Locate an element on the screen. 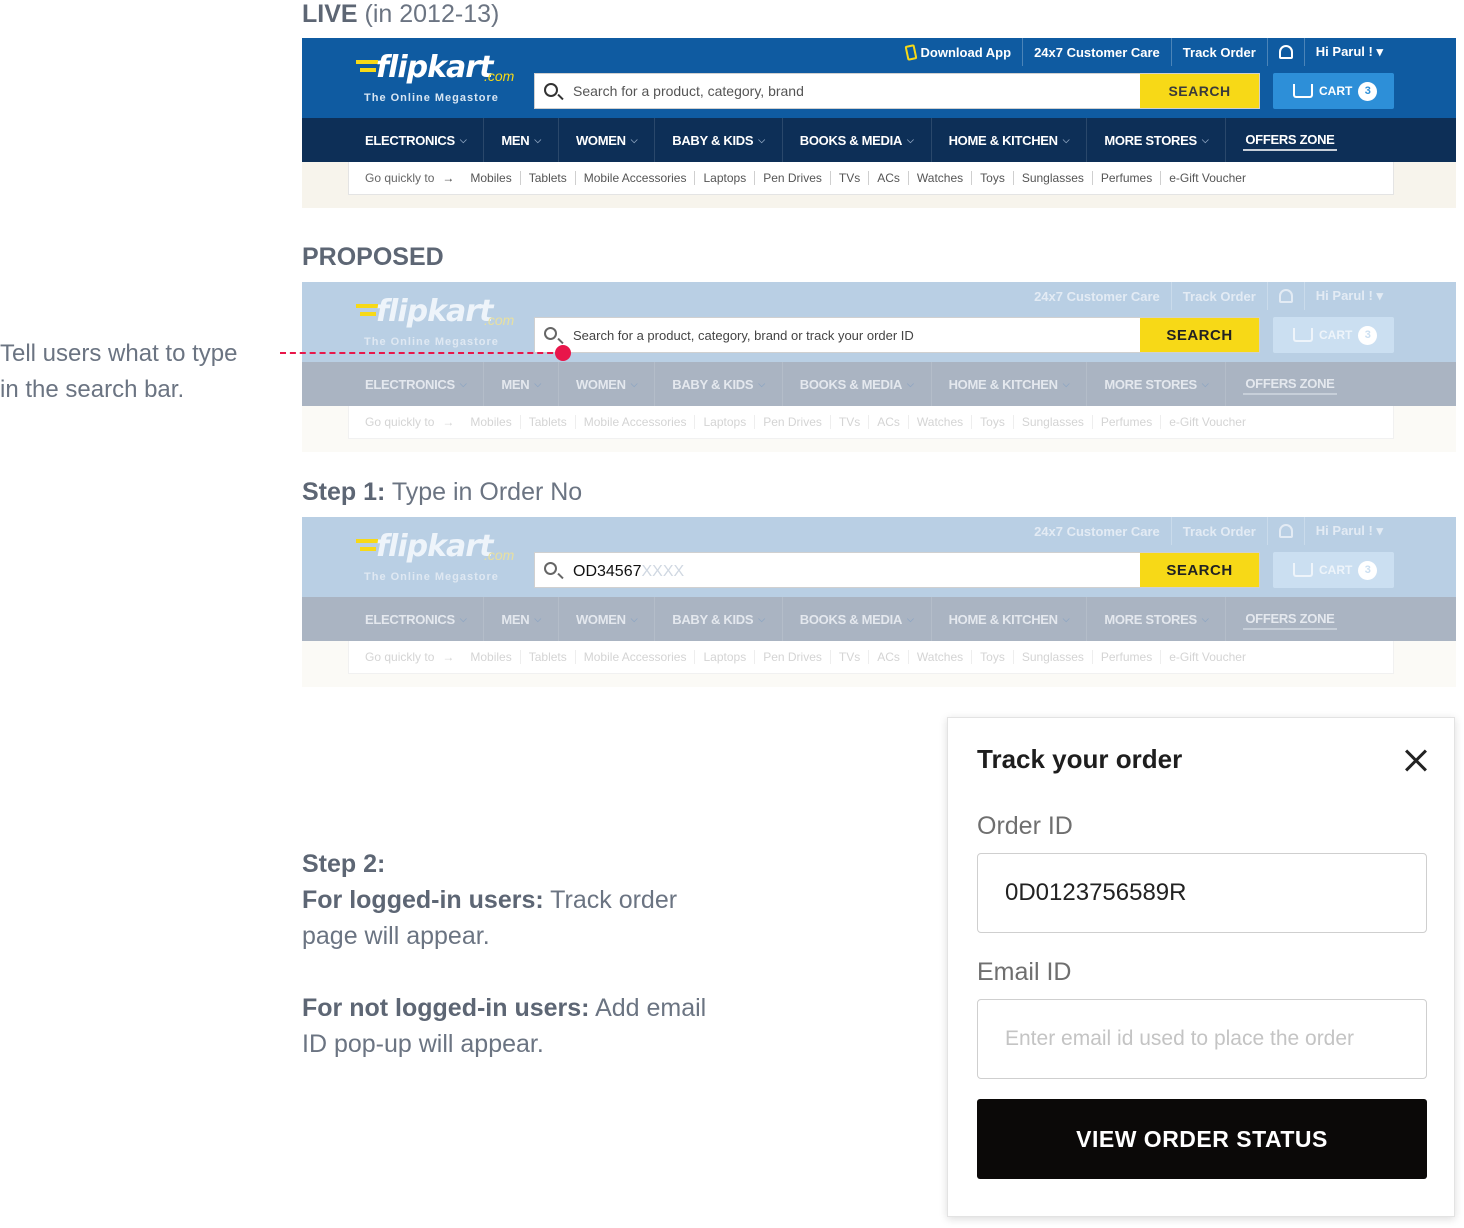 This screenshot has width=1464, height=1228. search-bar: OD34567XXXX SEARCH is located at coordinates (897, 570).